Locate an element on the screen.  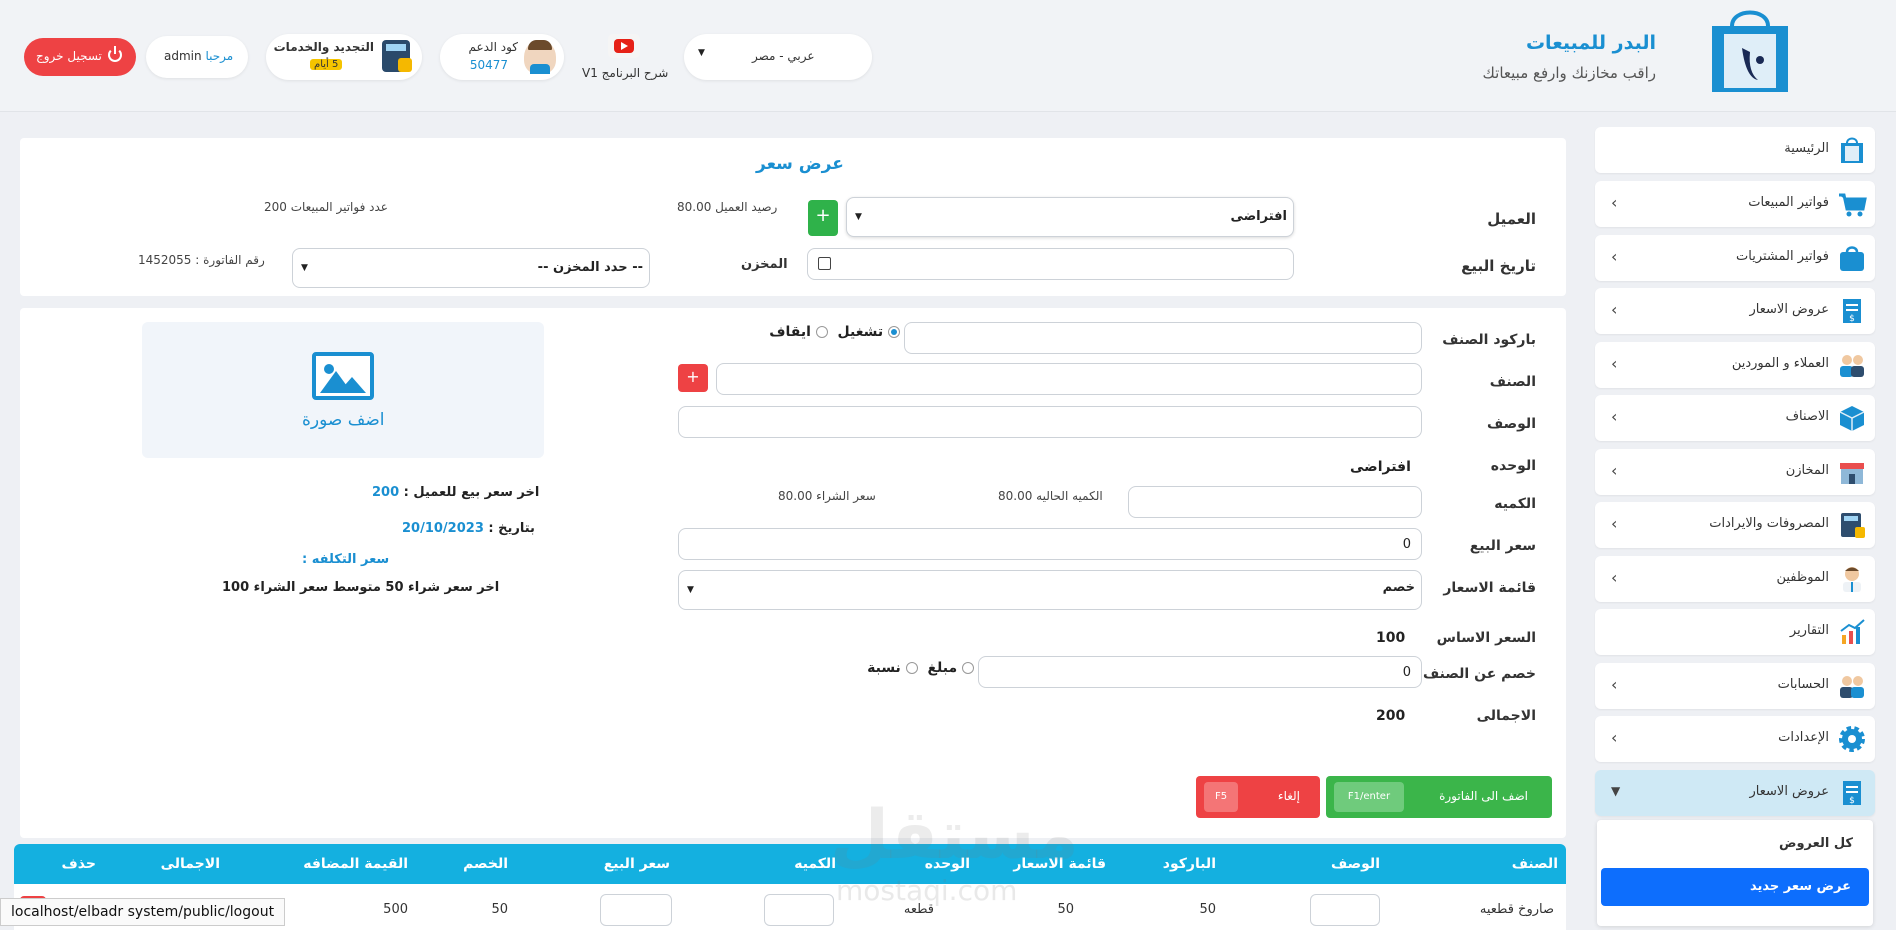
brand-logo is located at coordinates (1750, 51).